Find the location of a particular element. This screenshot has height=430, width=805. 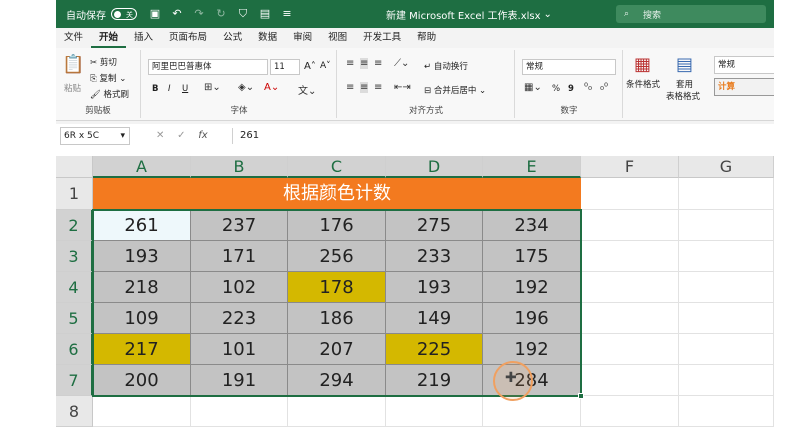

data-cell: 101 is located at coordinates (239, 349).